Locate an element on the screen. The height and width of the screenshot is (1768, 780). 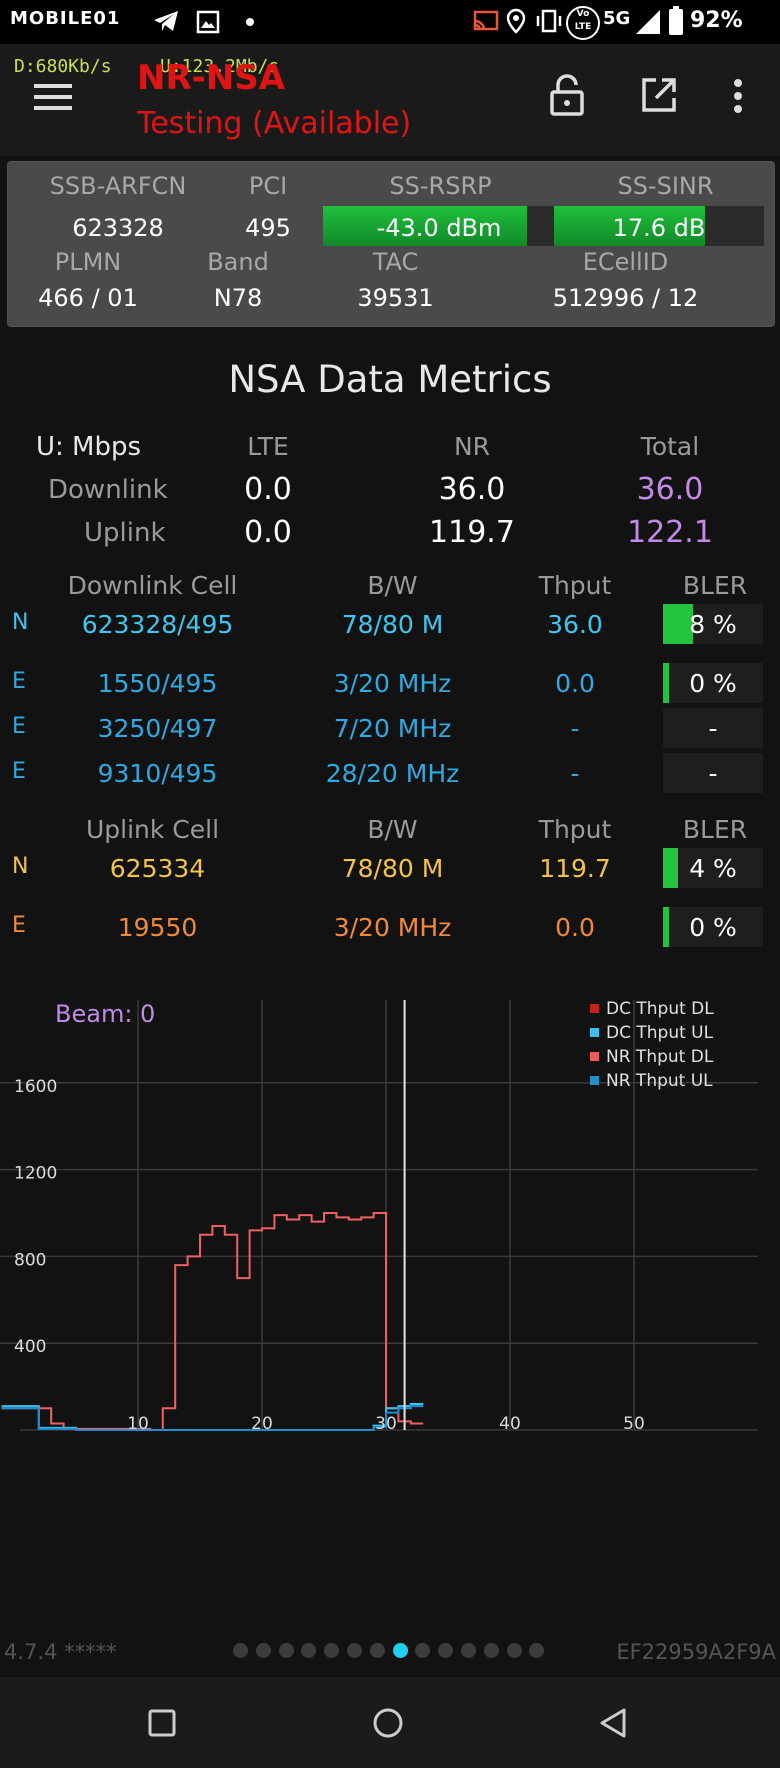
rsrp-value: -43.0 dBm is located at coordinates (439, 228).